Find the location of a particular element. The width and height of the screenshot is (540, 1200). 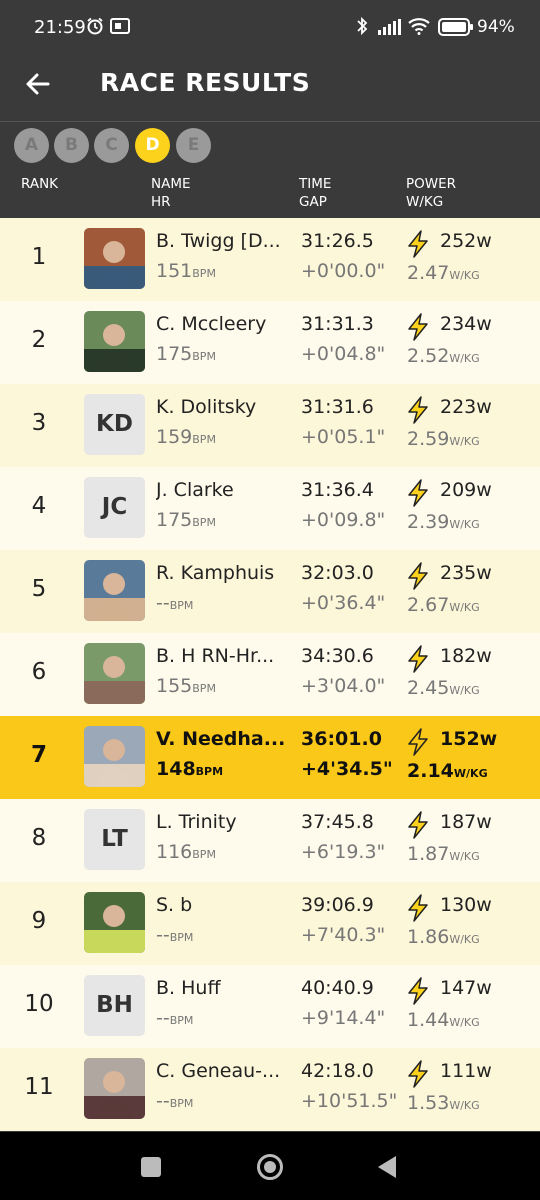

home-icon is located at coordinates (270, 1167).